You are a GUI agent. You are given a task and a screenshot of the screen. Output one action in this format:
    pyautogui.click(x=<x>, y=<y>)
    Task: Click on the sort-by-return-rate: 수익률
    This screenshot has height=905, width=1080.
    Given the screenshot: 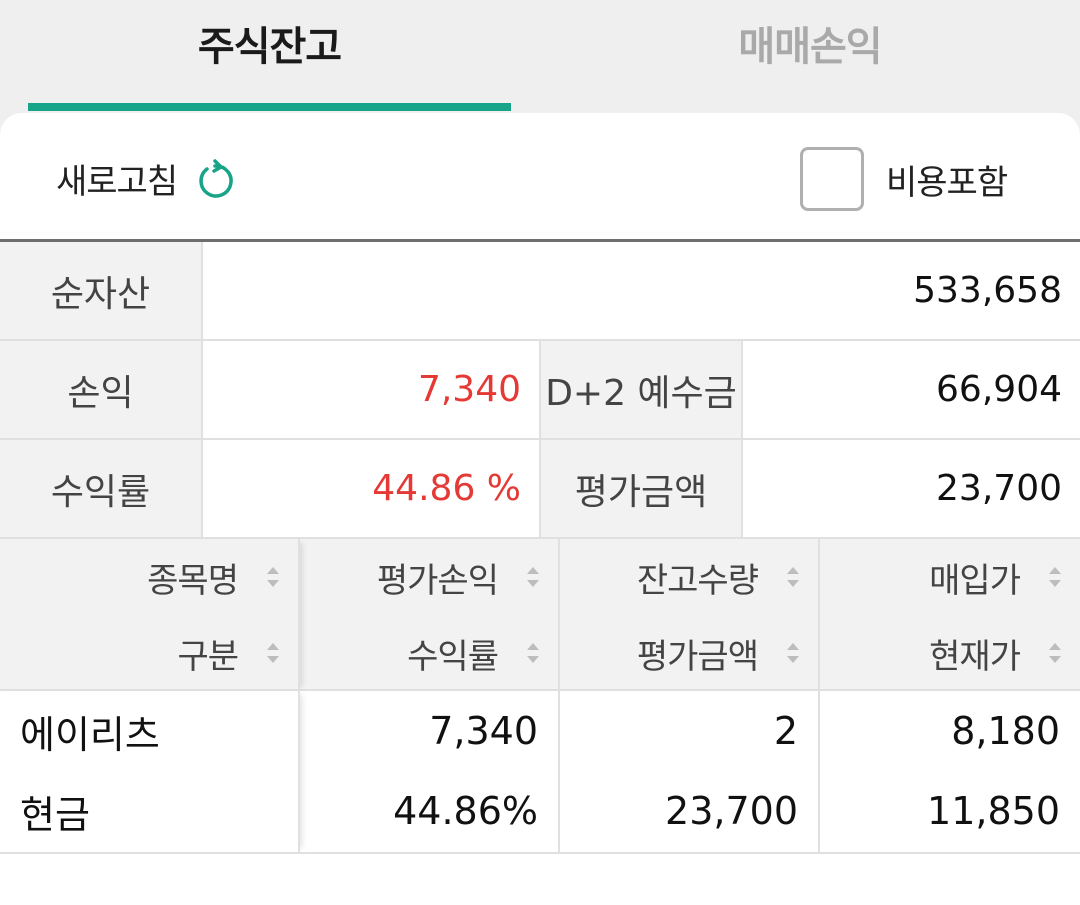 What is the action you would take?
    pyautogui.click(x=429, y=653)
    